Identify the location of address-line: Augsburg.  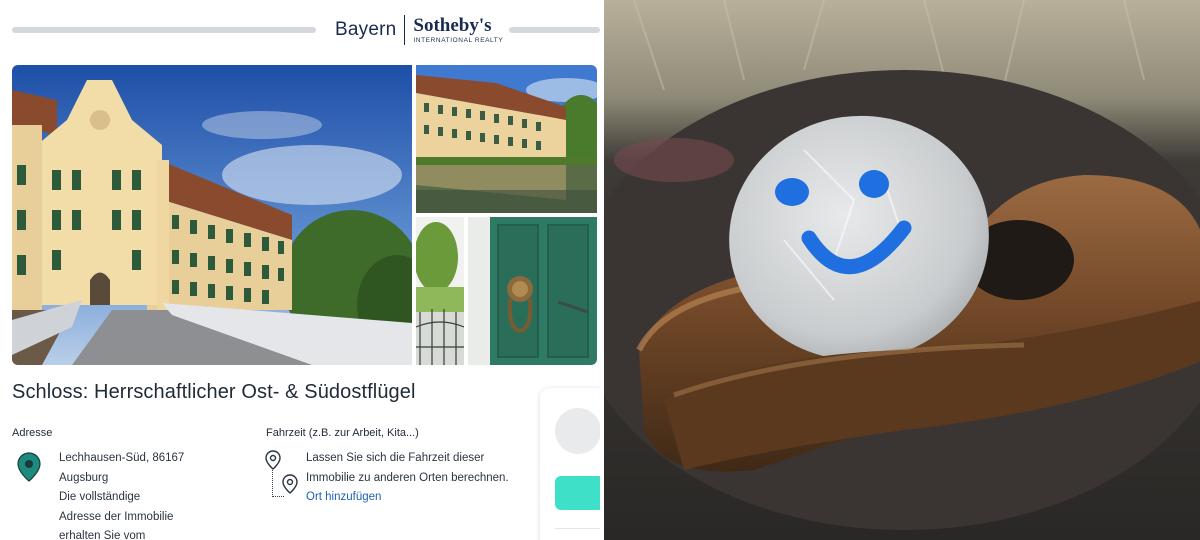
(84, 477).